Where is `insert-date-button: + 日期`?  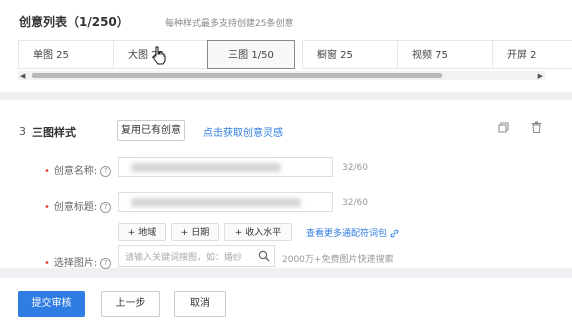 insert-date-button: + 日期 is located at coordinates (195, 232).